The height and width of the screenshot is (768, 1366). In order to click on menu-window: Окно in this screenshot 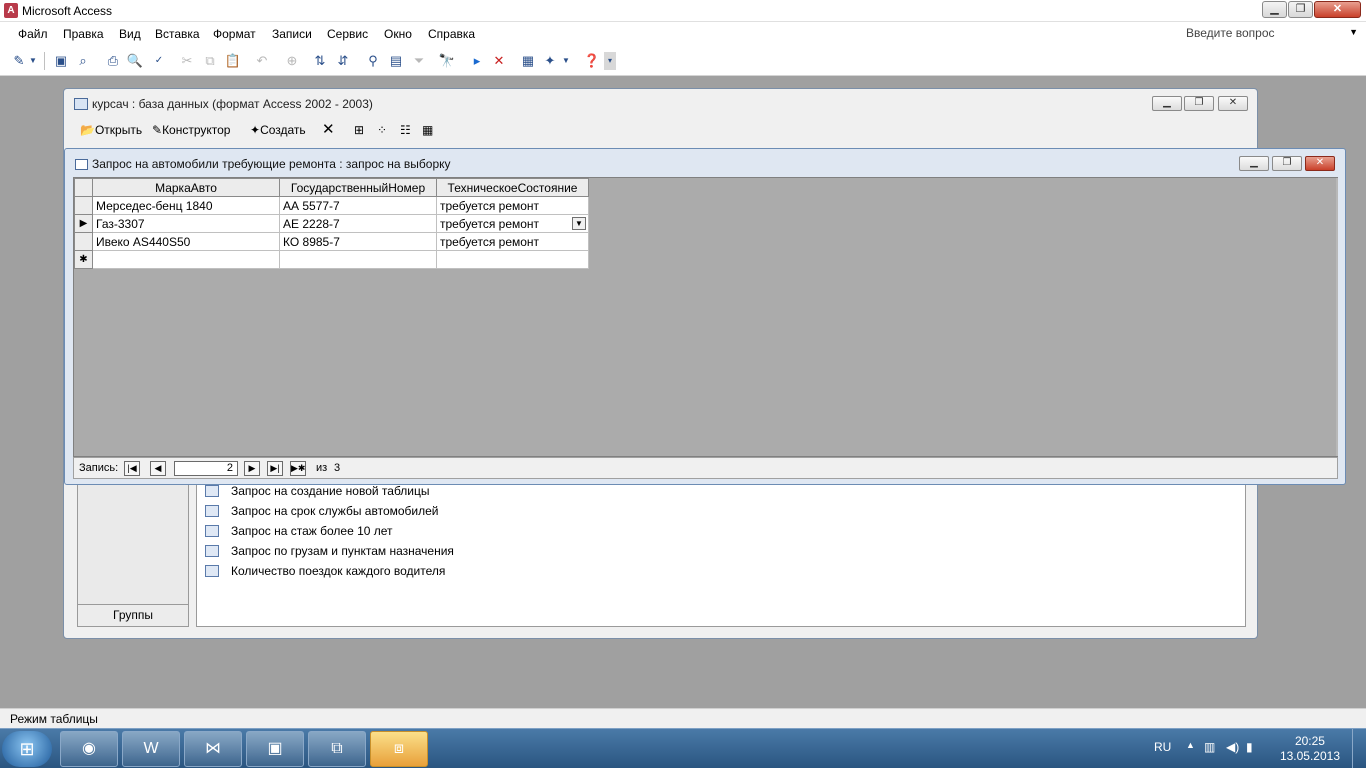, I will do `click(398, 34)`.